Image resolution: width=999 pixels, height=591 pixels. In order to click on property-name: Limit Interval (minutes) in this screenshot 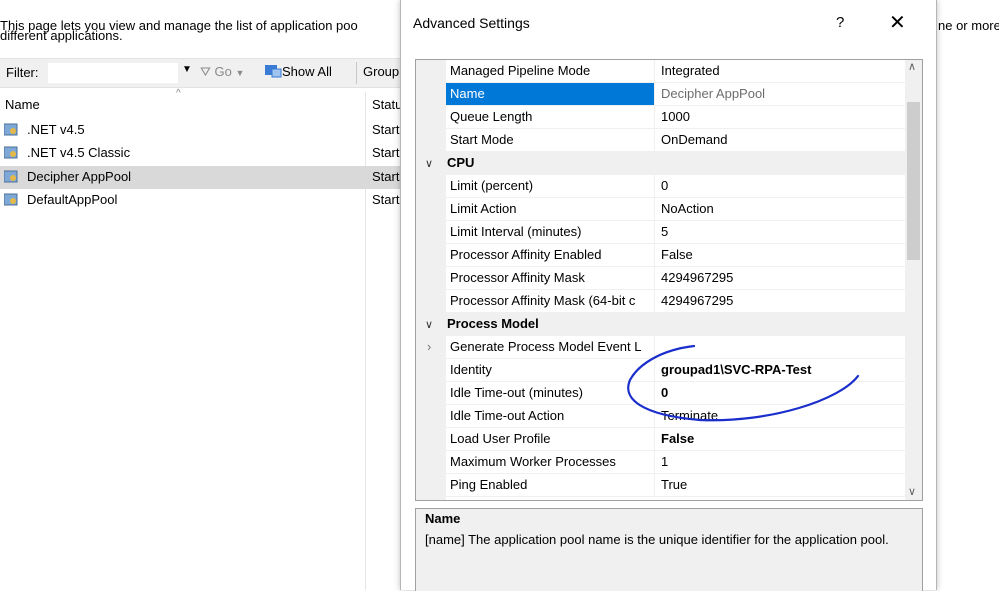, I will do `click(550, 232)`.